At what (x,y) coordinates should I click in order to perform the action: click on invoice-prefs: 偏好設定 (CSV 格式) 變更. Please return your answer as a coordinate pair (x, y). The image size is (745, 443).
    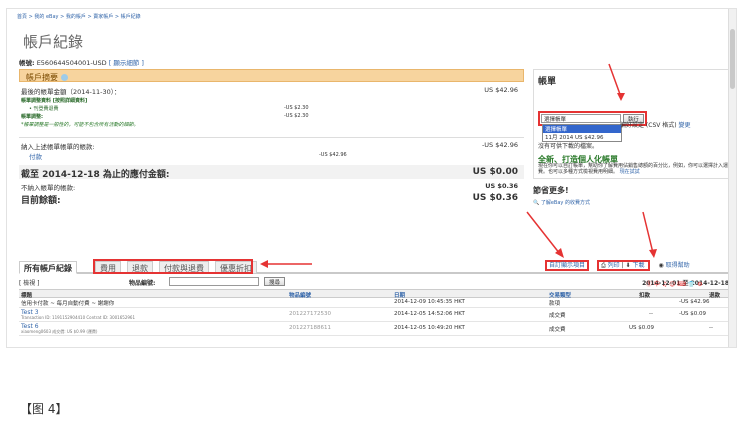
    Looking at the image, I should click on (655, 125).